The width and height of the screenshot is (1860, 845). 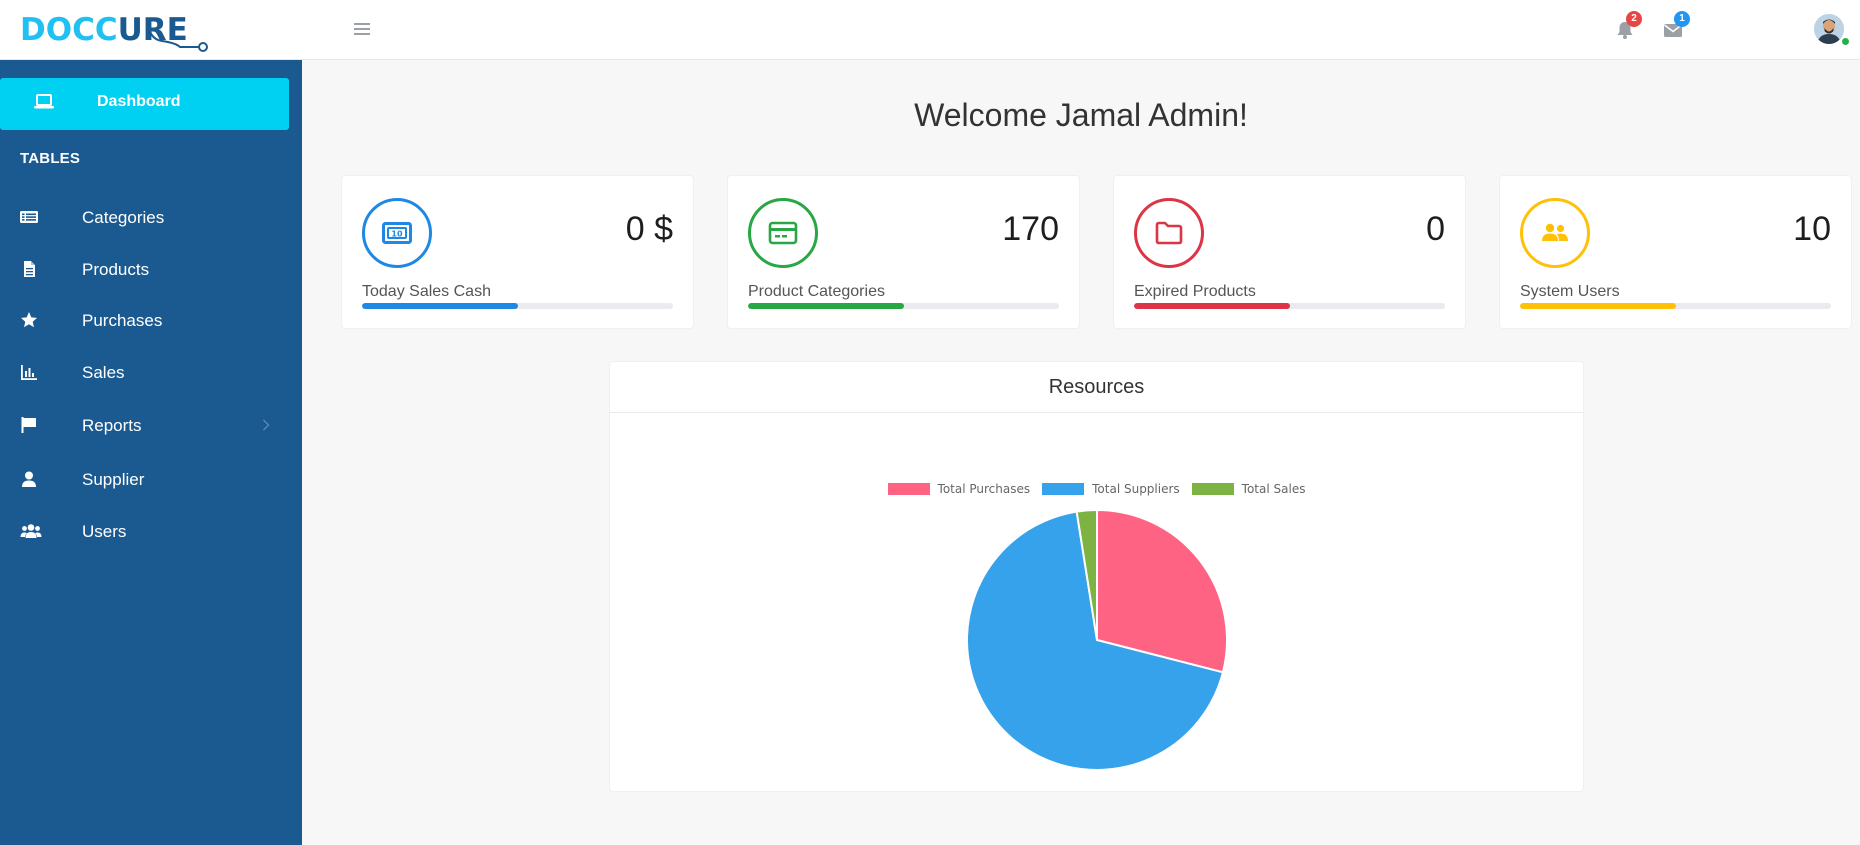 I want to click on stat-value: 0 $, so click(x=649, y=229).